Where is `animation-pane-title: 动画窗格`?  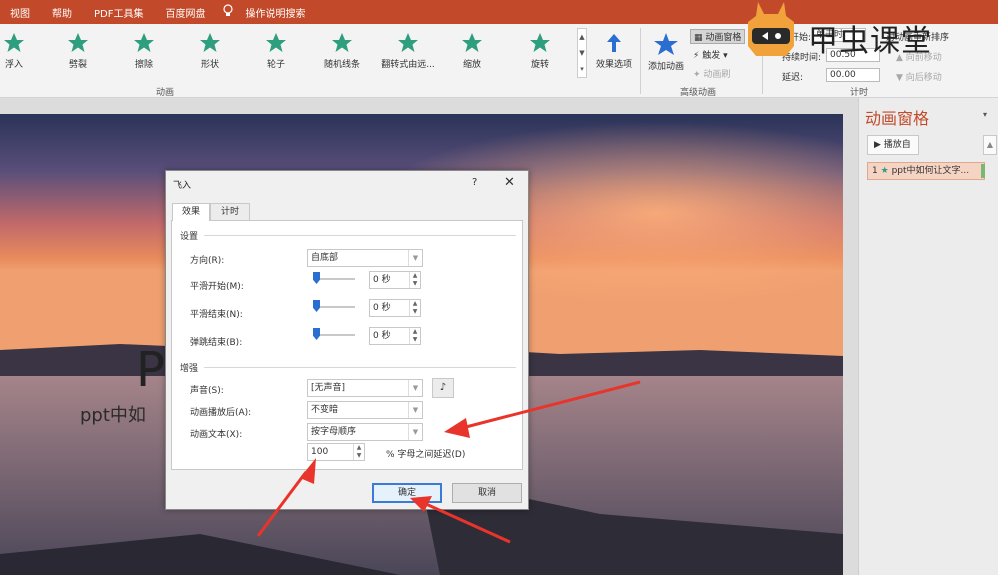
animation-pane-title: 动画窗格 is located at coordinates (897, 118).